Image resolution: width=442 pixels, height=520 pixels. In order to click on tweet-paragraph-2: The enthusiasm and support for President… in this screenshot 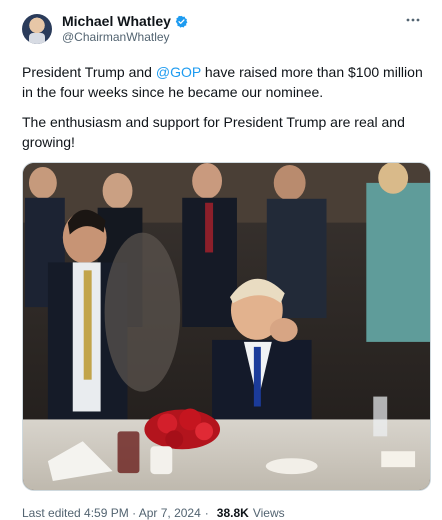, I will do `click(213, 132)`.